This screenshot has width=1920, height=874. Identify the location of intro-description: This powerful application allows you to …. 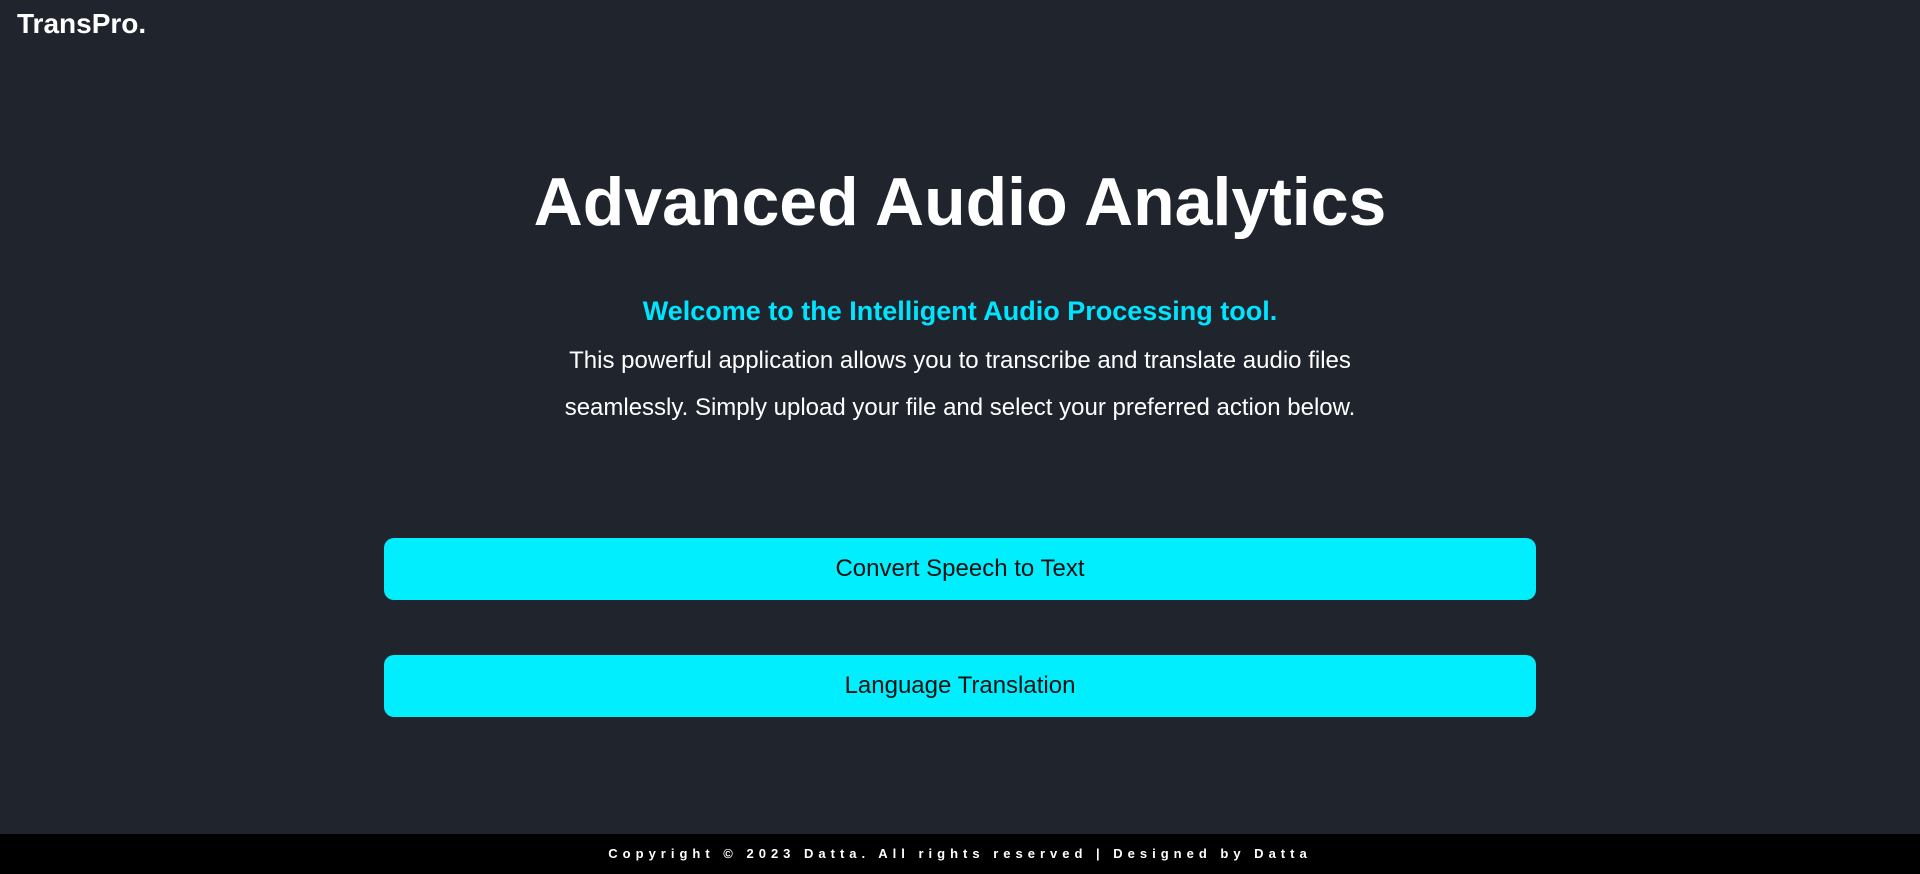
(960, 384).